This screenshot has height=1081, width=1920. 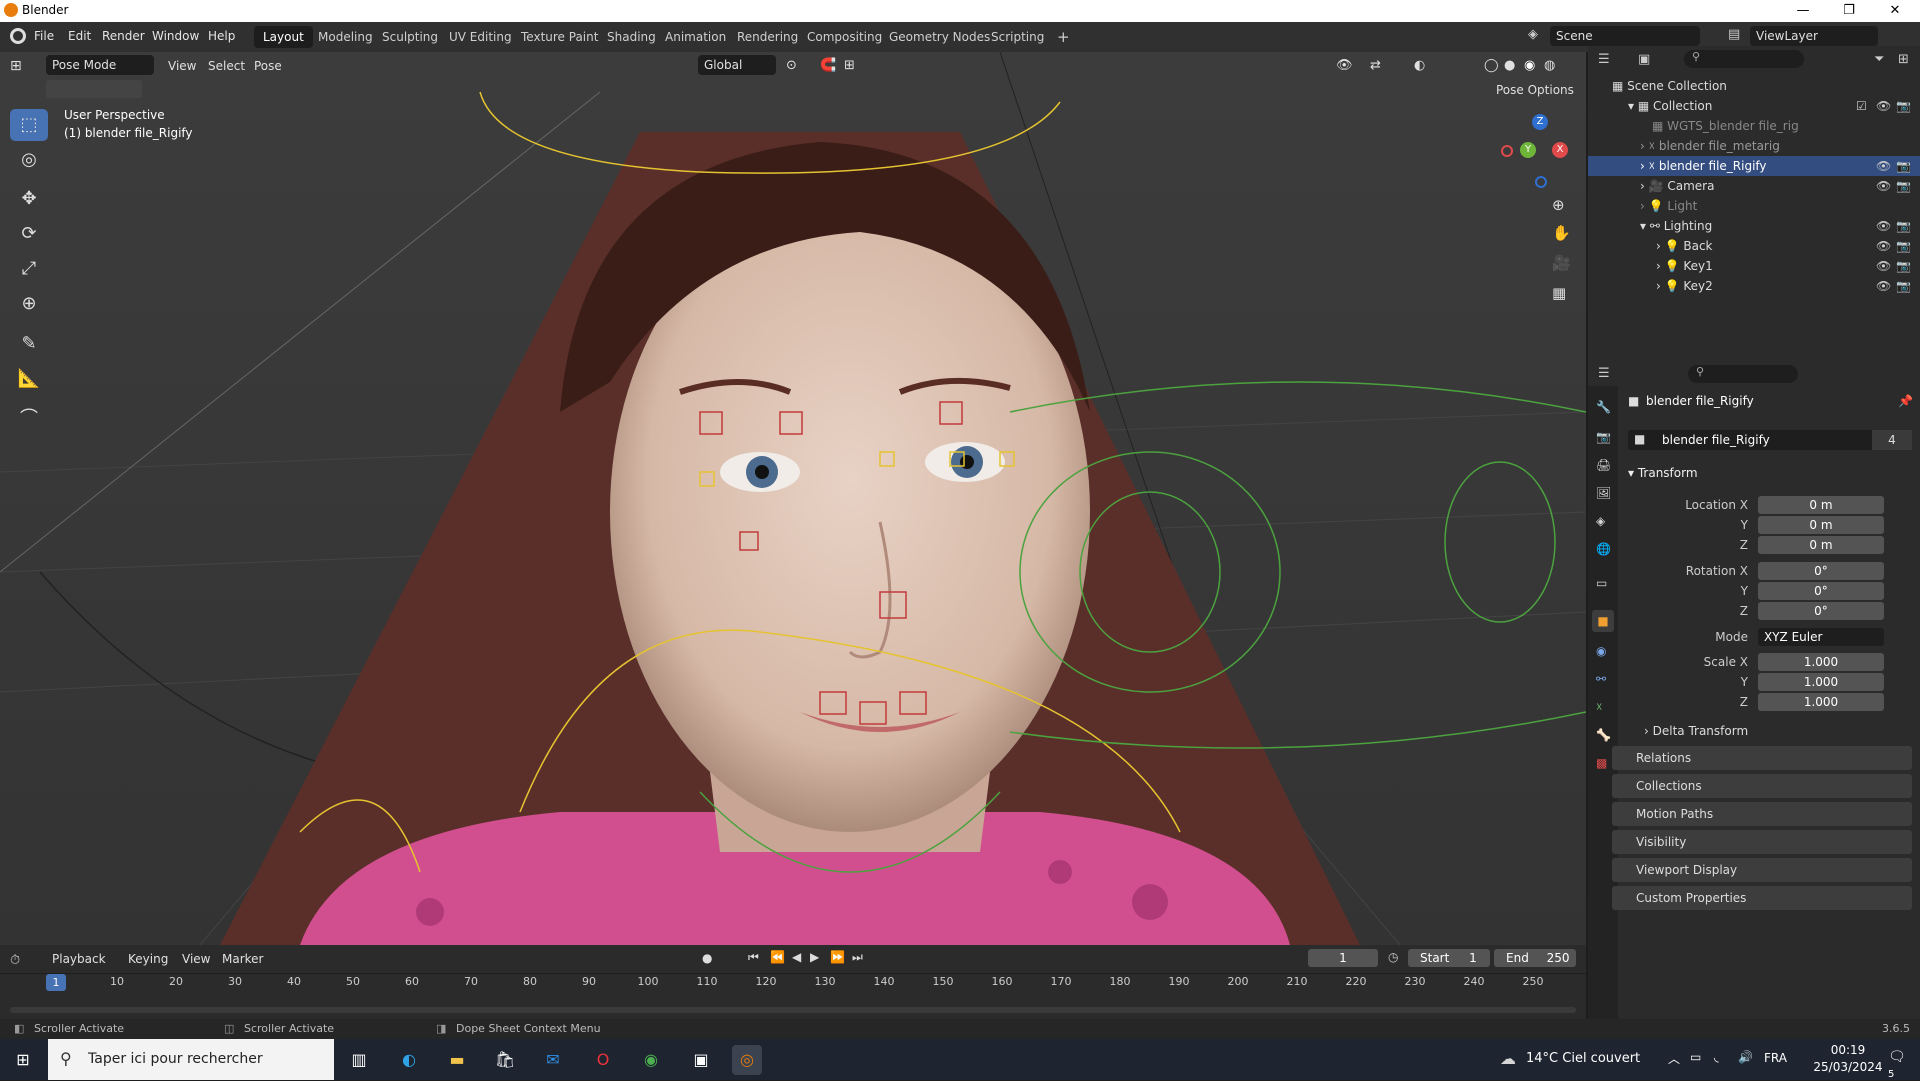 What do you see at coordinates (1754, 86) in the screenshot?
I see `outliner-scene-collection: ▦ Scene Collection` at bounding box center [1754, 86].